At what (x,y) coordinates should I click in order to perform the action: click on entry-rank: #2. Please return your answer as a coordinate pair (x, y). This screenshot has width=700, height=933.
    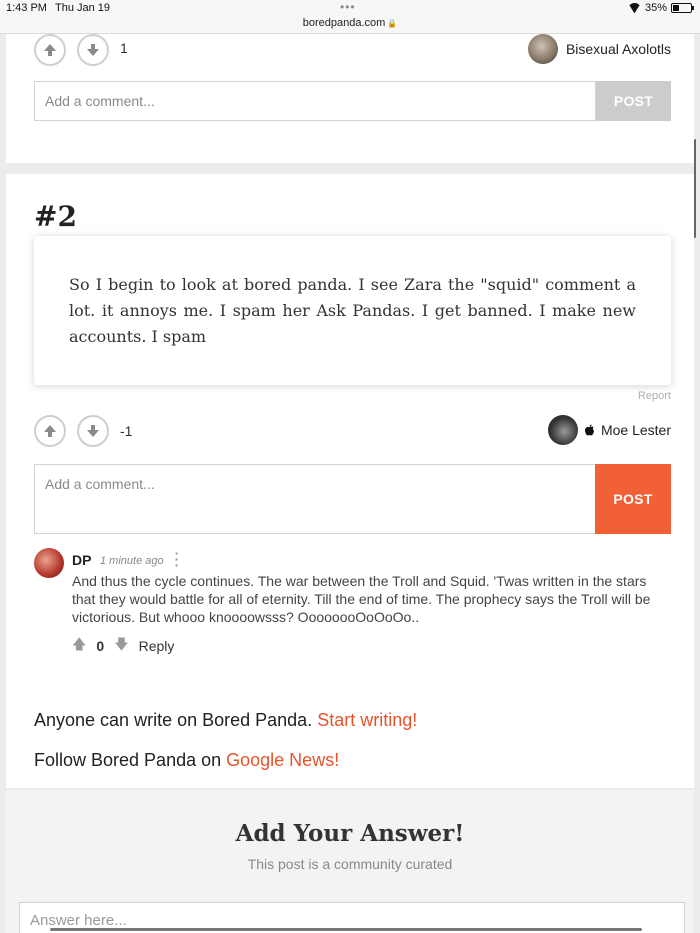
    Looking at the image, I should click on (55, 216).